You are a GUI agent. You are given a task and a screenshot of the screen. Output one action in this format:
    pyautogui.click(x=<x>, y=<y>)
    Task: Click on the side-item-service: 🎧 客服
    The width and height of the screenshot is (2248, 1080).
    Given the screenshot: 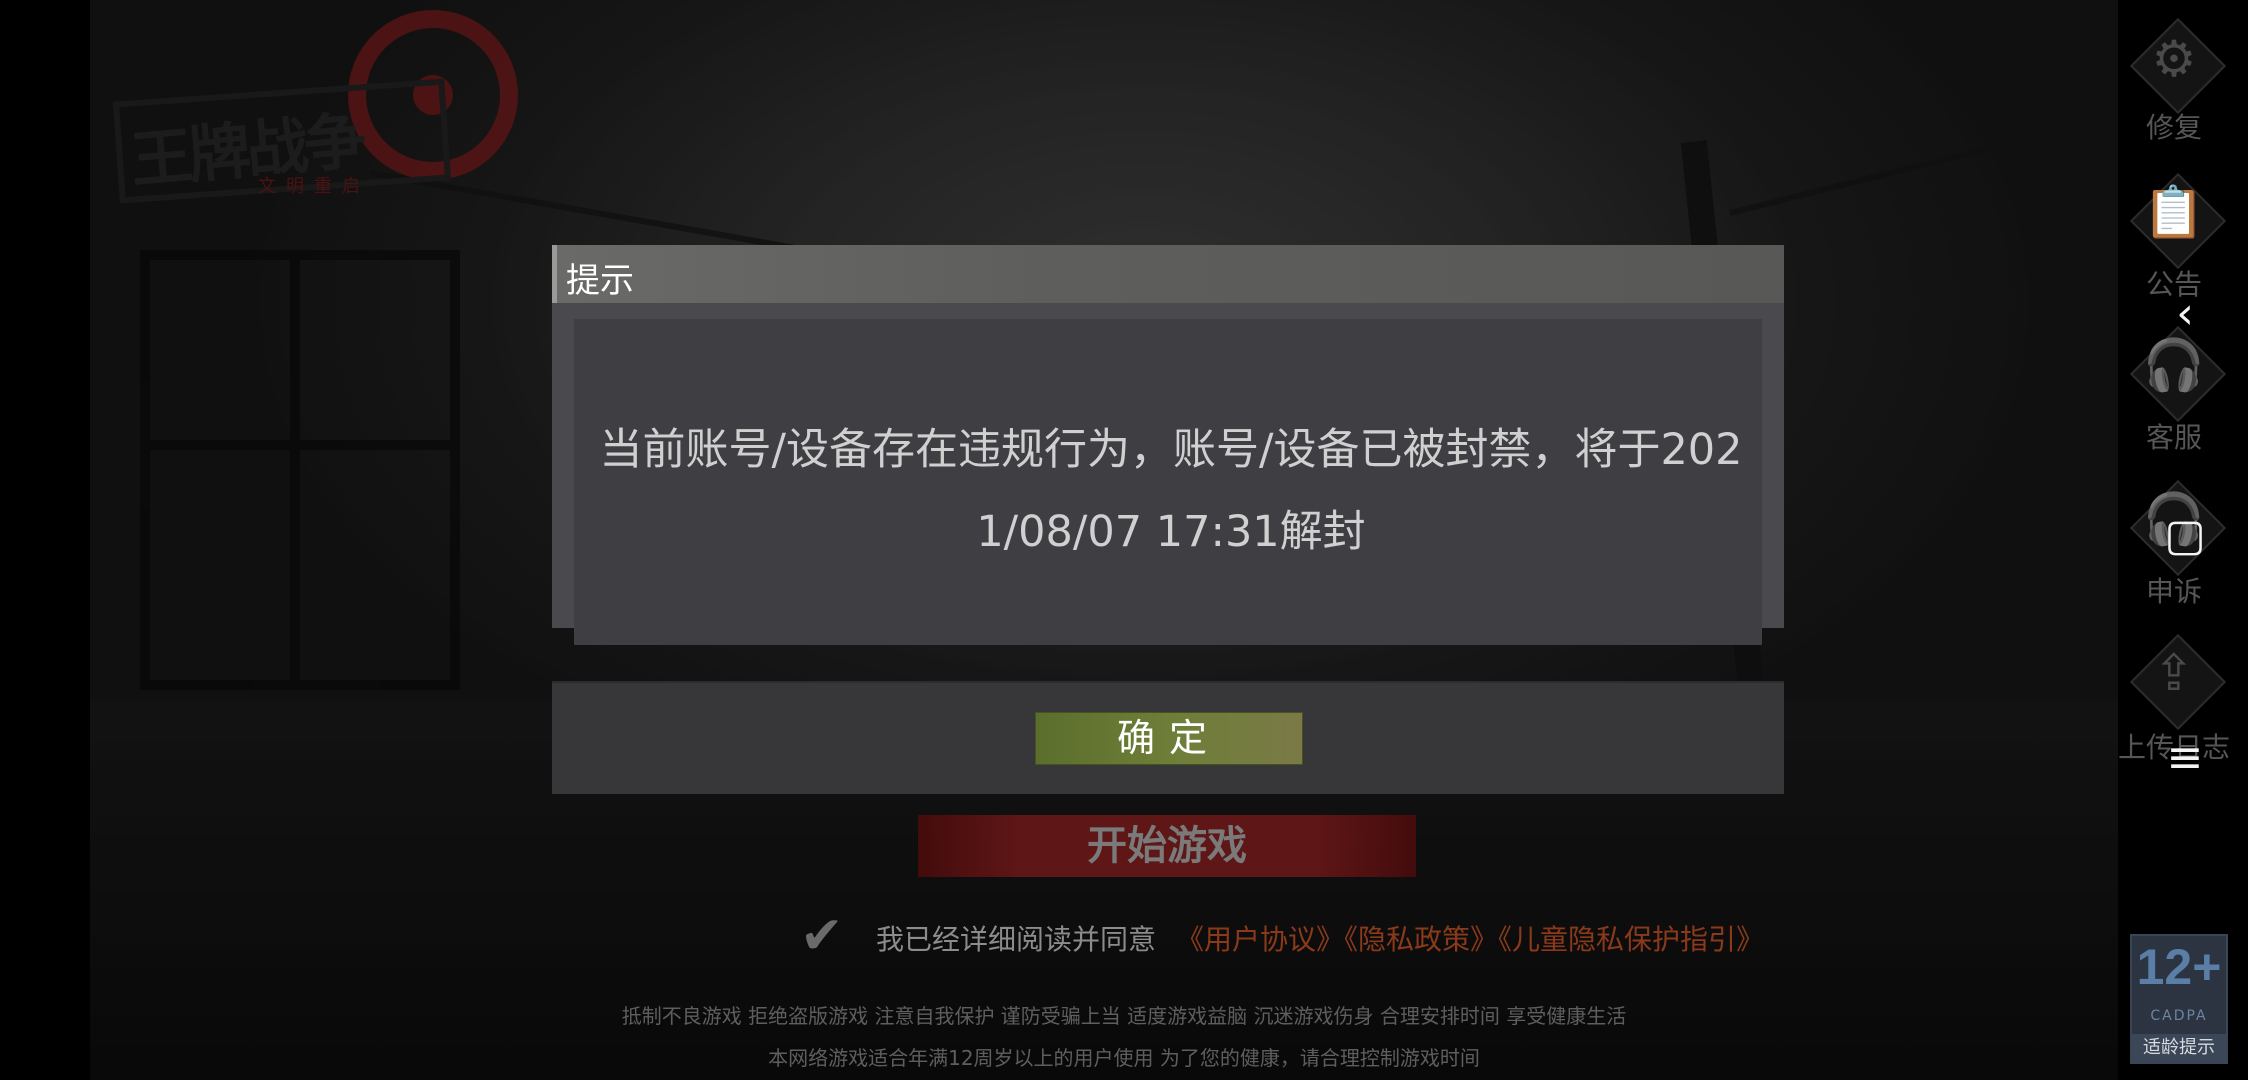 What is the action you would take?
    pyautogui.click(x=2174, y=388)
    